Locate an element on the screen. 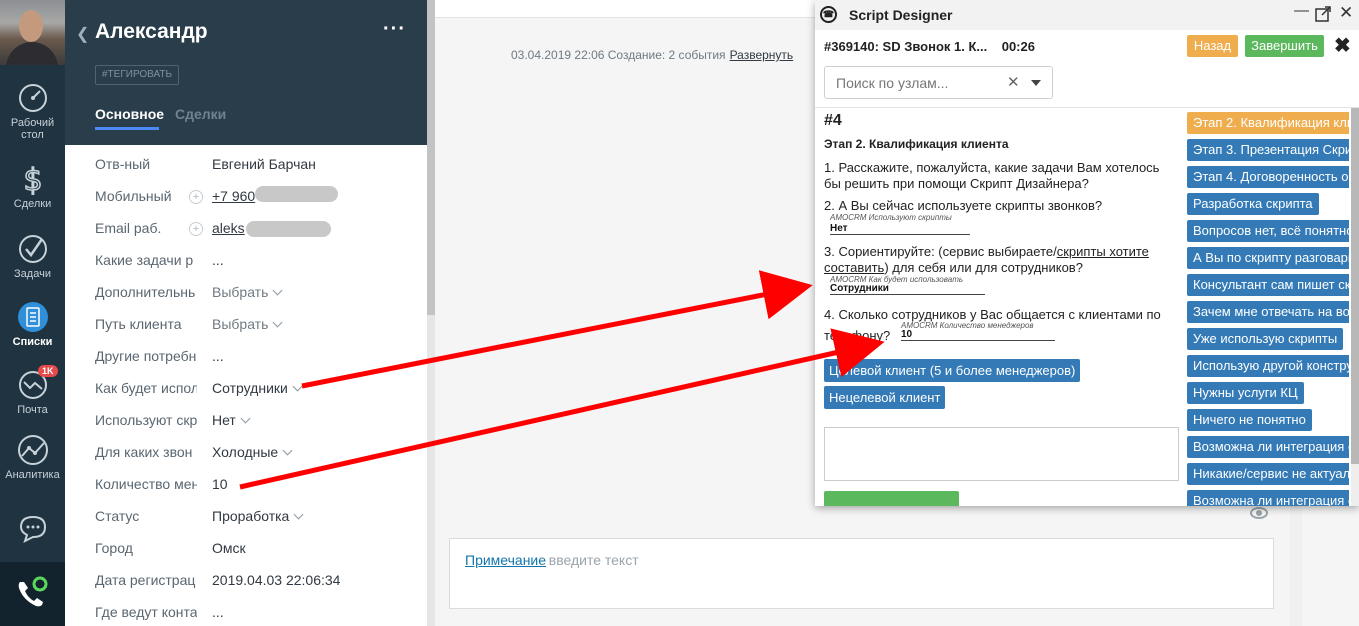  node-list-item: Этап 2. Квалификация клиента is located at coordinates (1268, 123).